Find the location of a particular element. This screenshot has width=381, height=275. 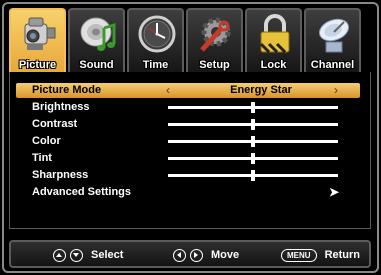

return-label: Return is located at coordinates (342, 255).